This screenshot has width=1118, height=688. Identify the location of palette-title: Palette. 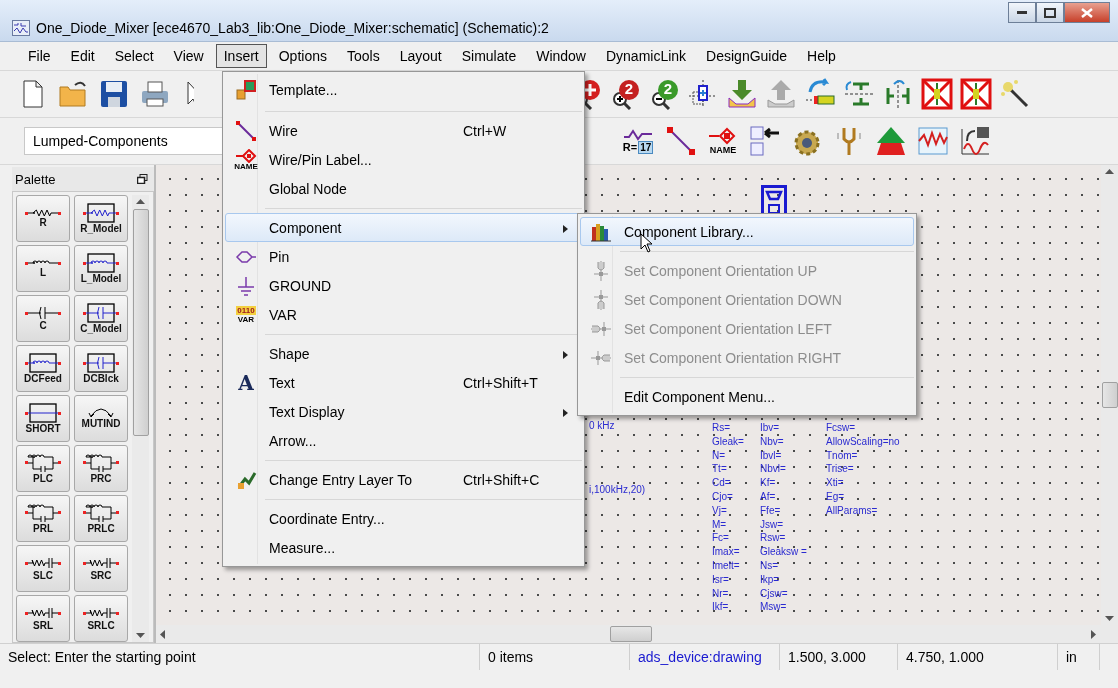
(35, 179).